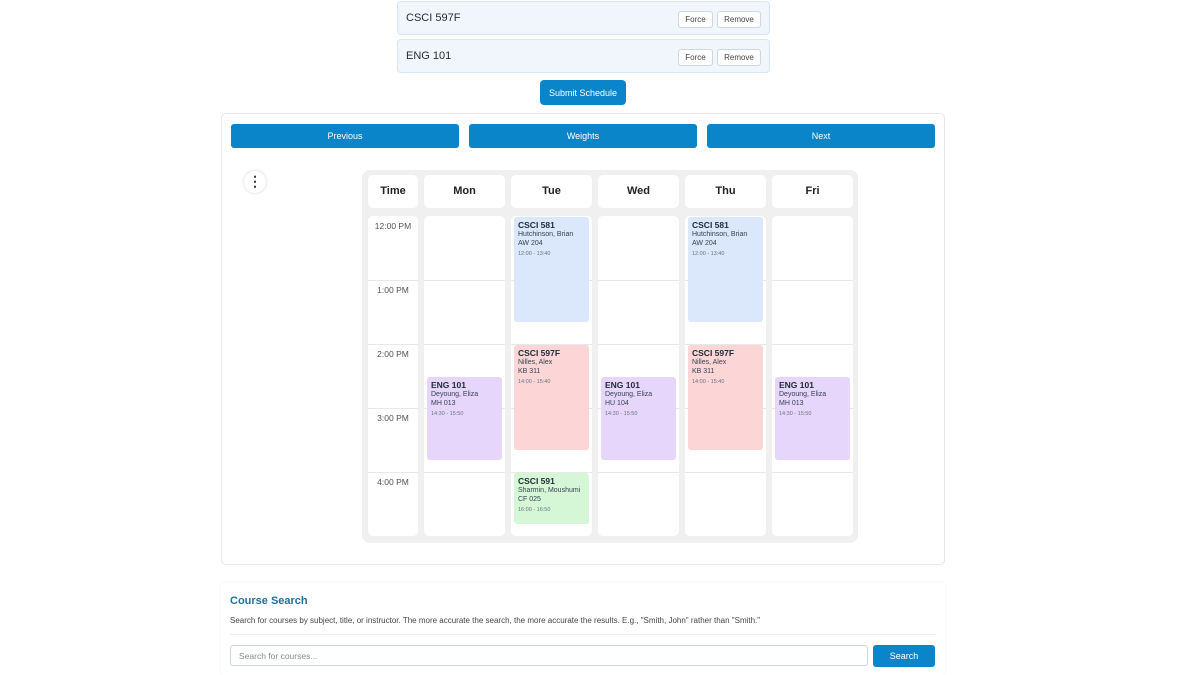  I want to click on weights-button: Weights, so click(583, 136).